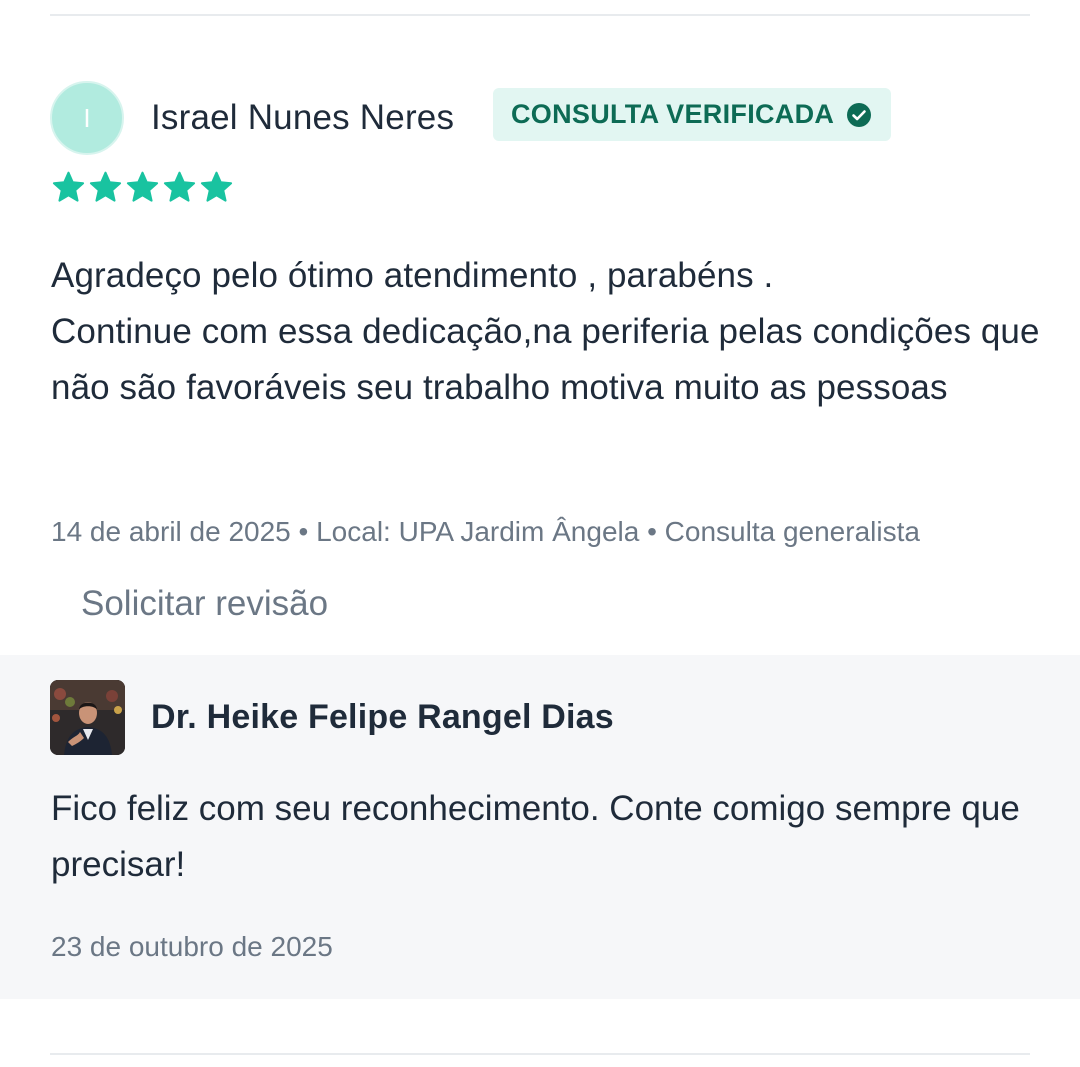 This screenshot has width=1080, height=1067. What do you see at coordinates (382, 717) in the screenshot?
I see `doctor-name: Dr. Heike Felipe Rangel Dias` at bounding box center [382, 717].